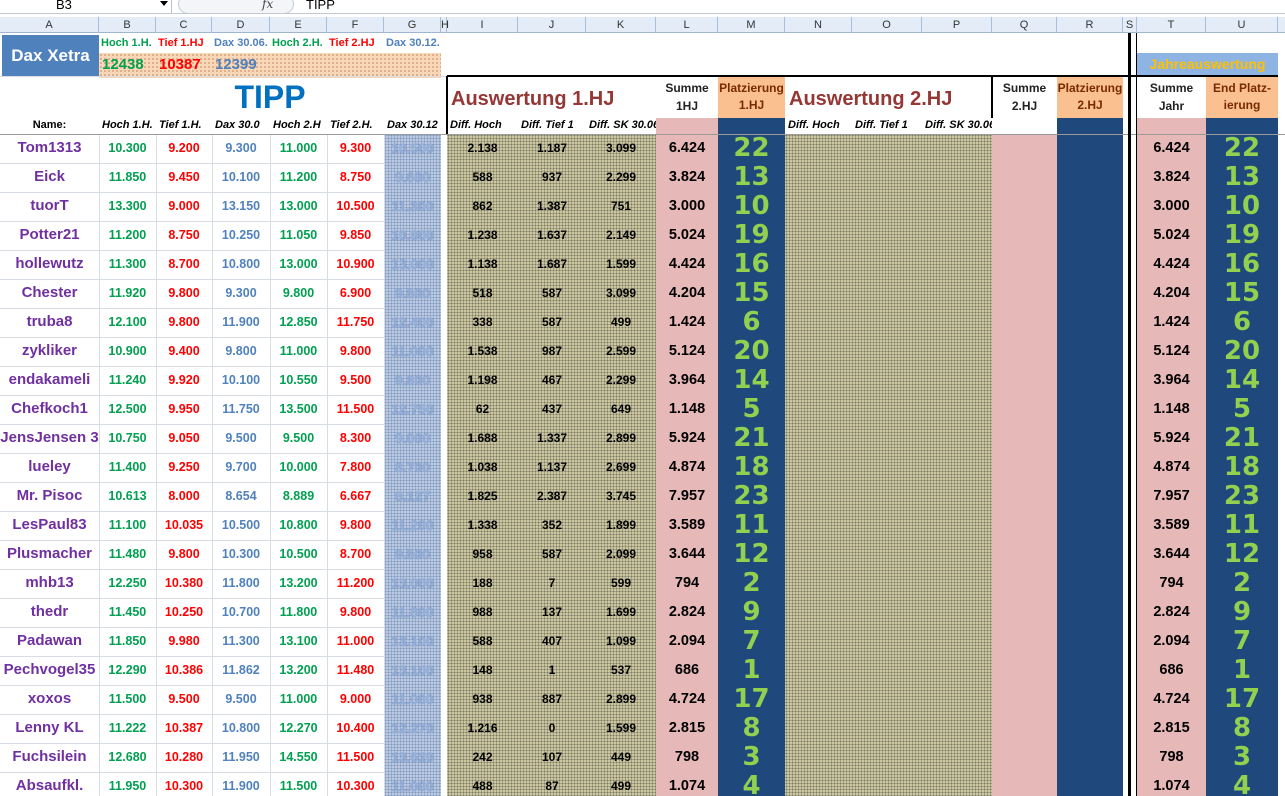 Image resolution: width=1285 pixels, height=796 pixels. What do you see at coordinates (482, 126) in the screenshot?
I see `col-label-7: Diff. Hoch` at bounding box center [482, 126].